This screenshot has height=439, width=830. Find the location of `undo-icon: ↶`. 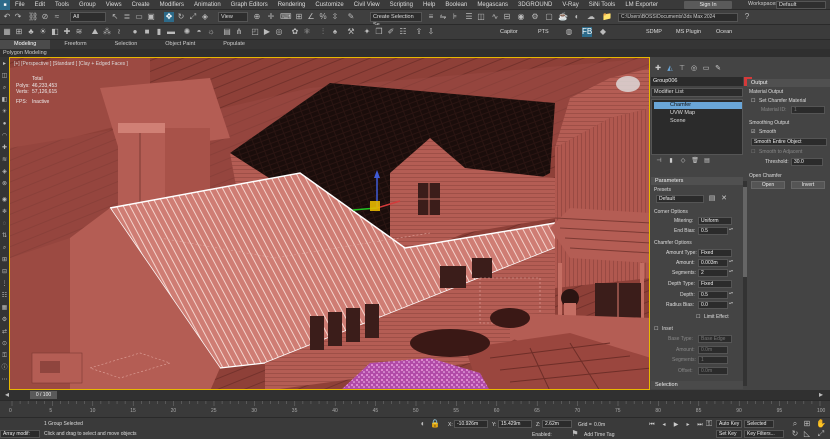

undo-icon: ↶ is located at coordinates (7, 17).